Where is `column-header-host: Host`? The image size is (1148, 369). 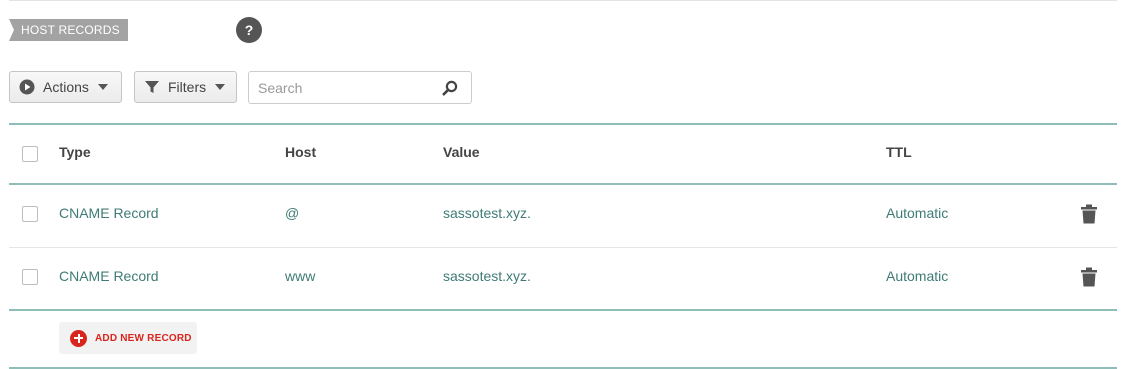 column-header-host: Host is located at coordinates (301, 152).